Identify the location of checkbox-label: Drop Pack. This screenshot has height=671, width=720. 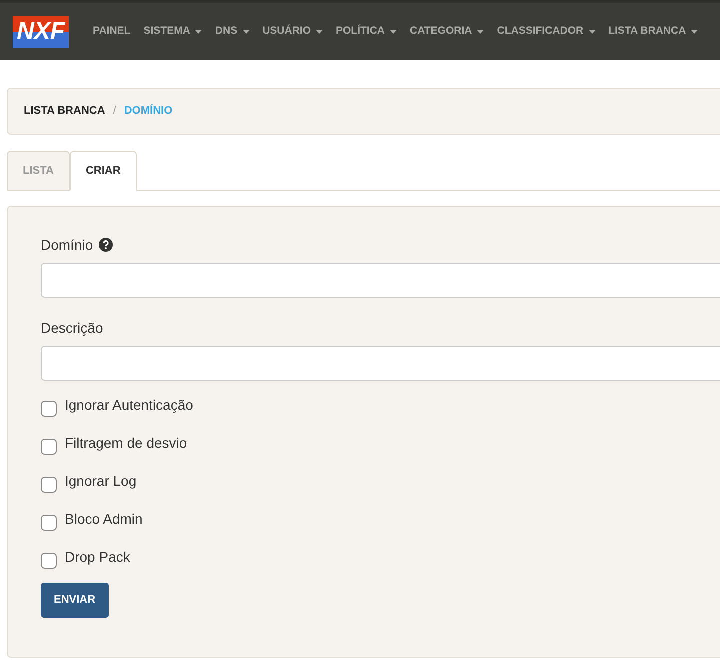
(97, 557).